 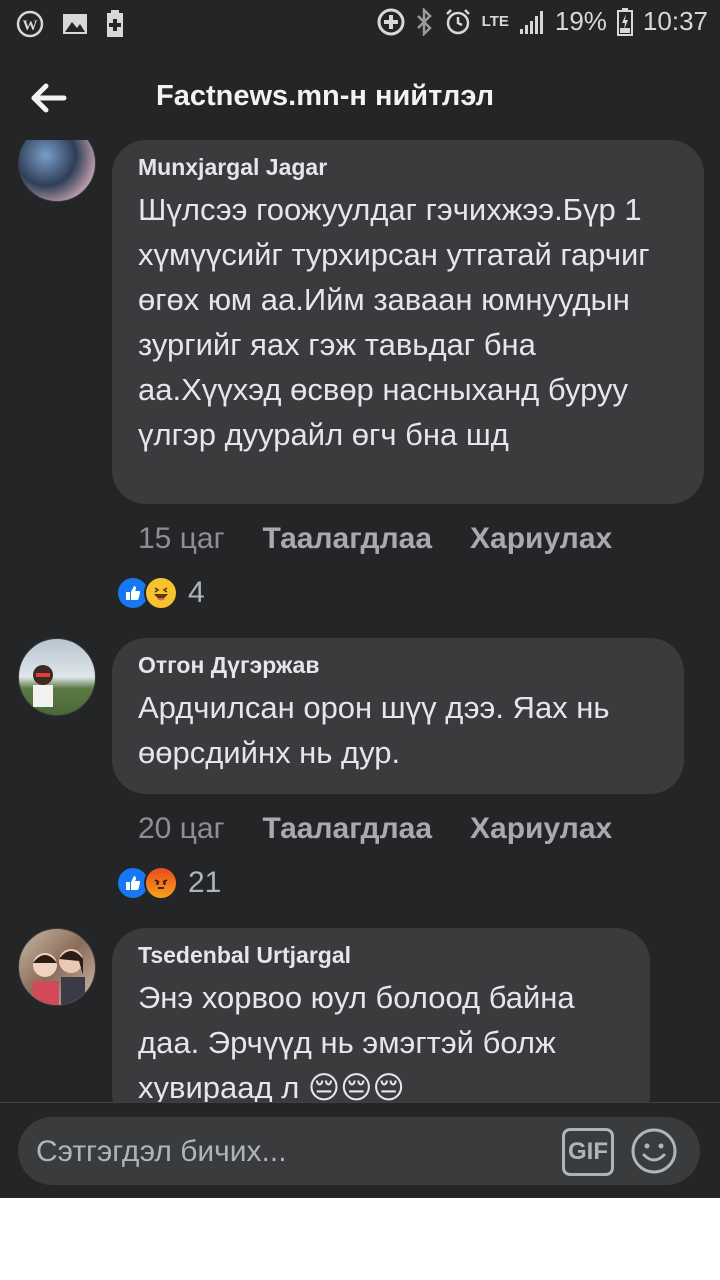 I want to click on angry-reaction-icon, so click(x=161, y=883).